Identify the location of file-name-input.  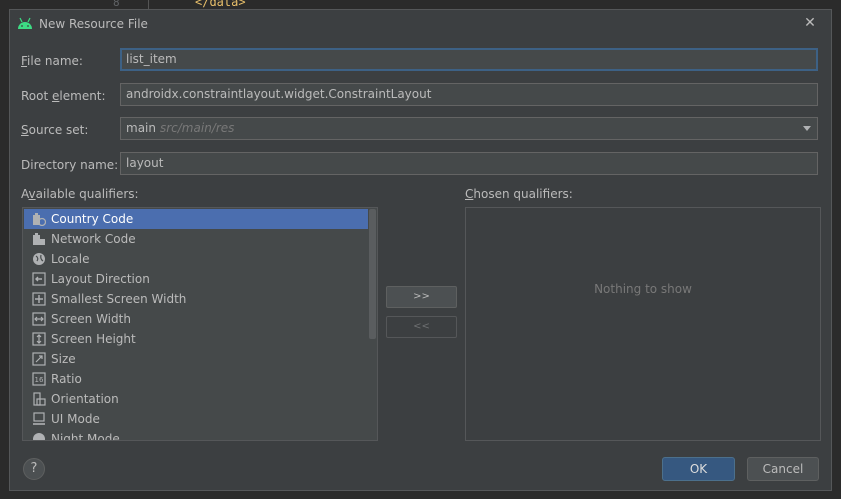
(469, 59).